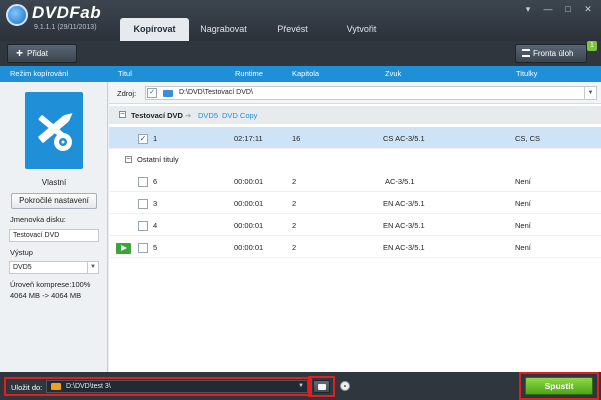 This screenshot has height=400, width=601. Describe the element at coordinates (155, 138) in the screenshot. I see `title-number: 1` at that location.